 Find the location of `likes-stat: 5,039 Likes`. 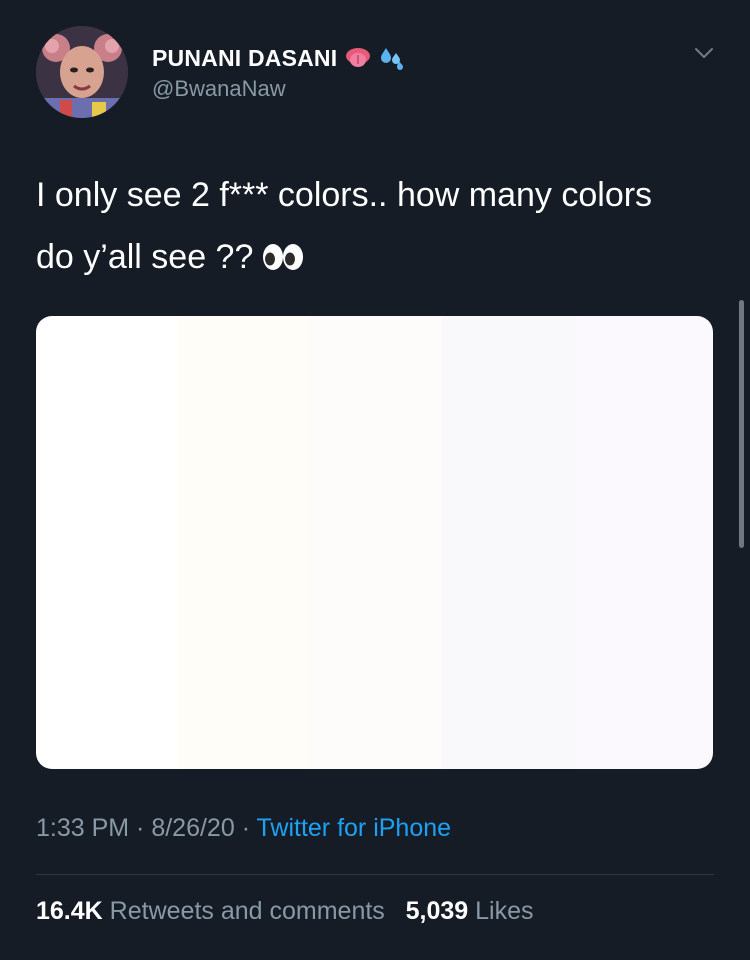

likes-stat: 5,039 Likes is located at coordinates (470, 911).